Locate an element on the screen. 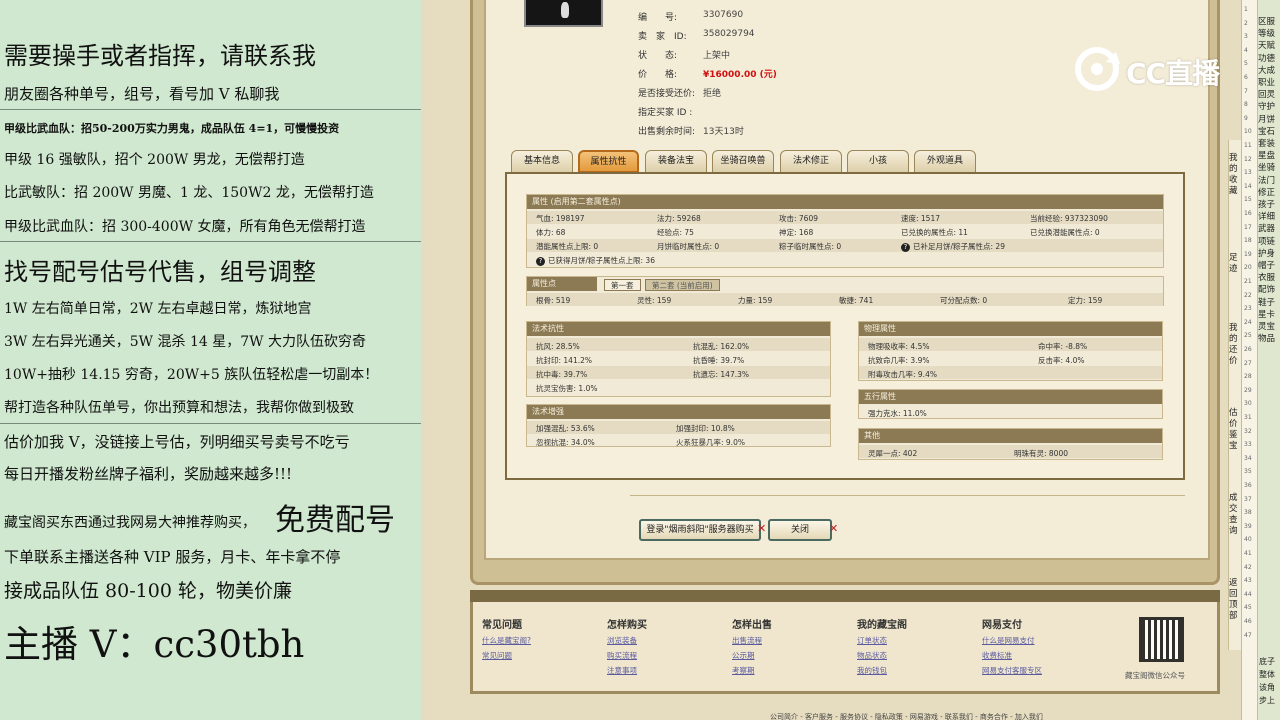 Image resolution: width=1280 pixels, height=720 pixels. element-water: 强力克水: 11.0% is located at coordinates (897, 413).